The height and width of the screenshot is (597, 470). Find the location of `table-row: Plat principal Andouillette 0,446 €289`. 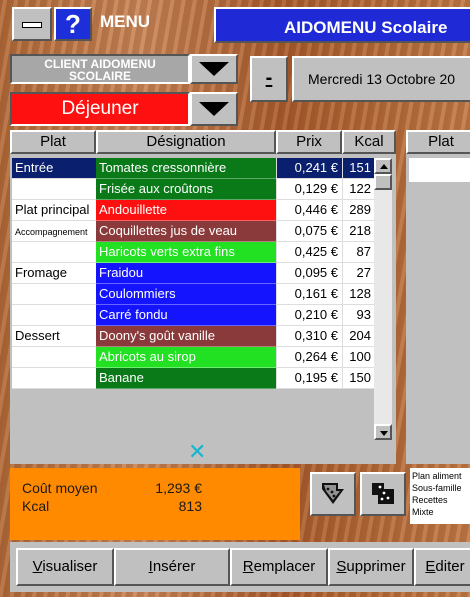

table-row: Plat principal Andouillette 0,446 €289 is located at coordinates (193, 210).